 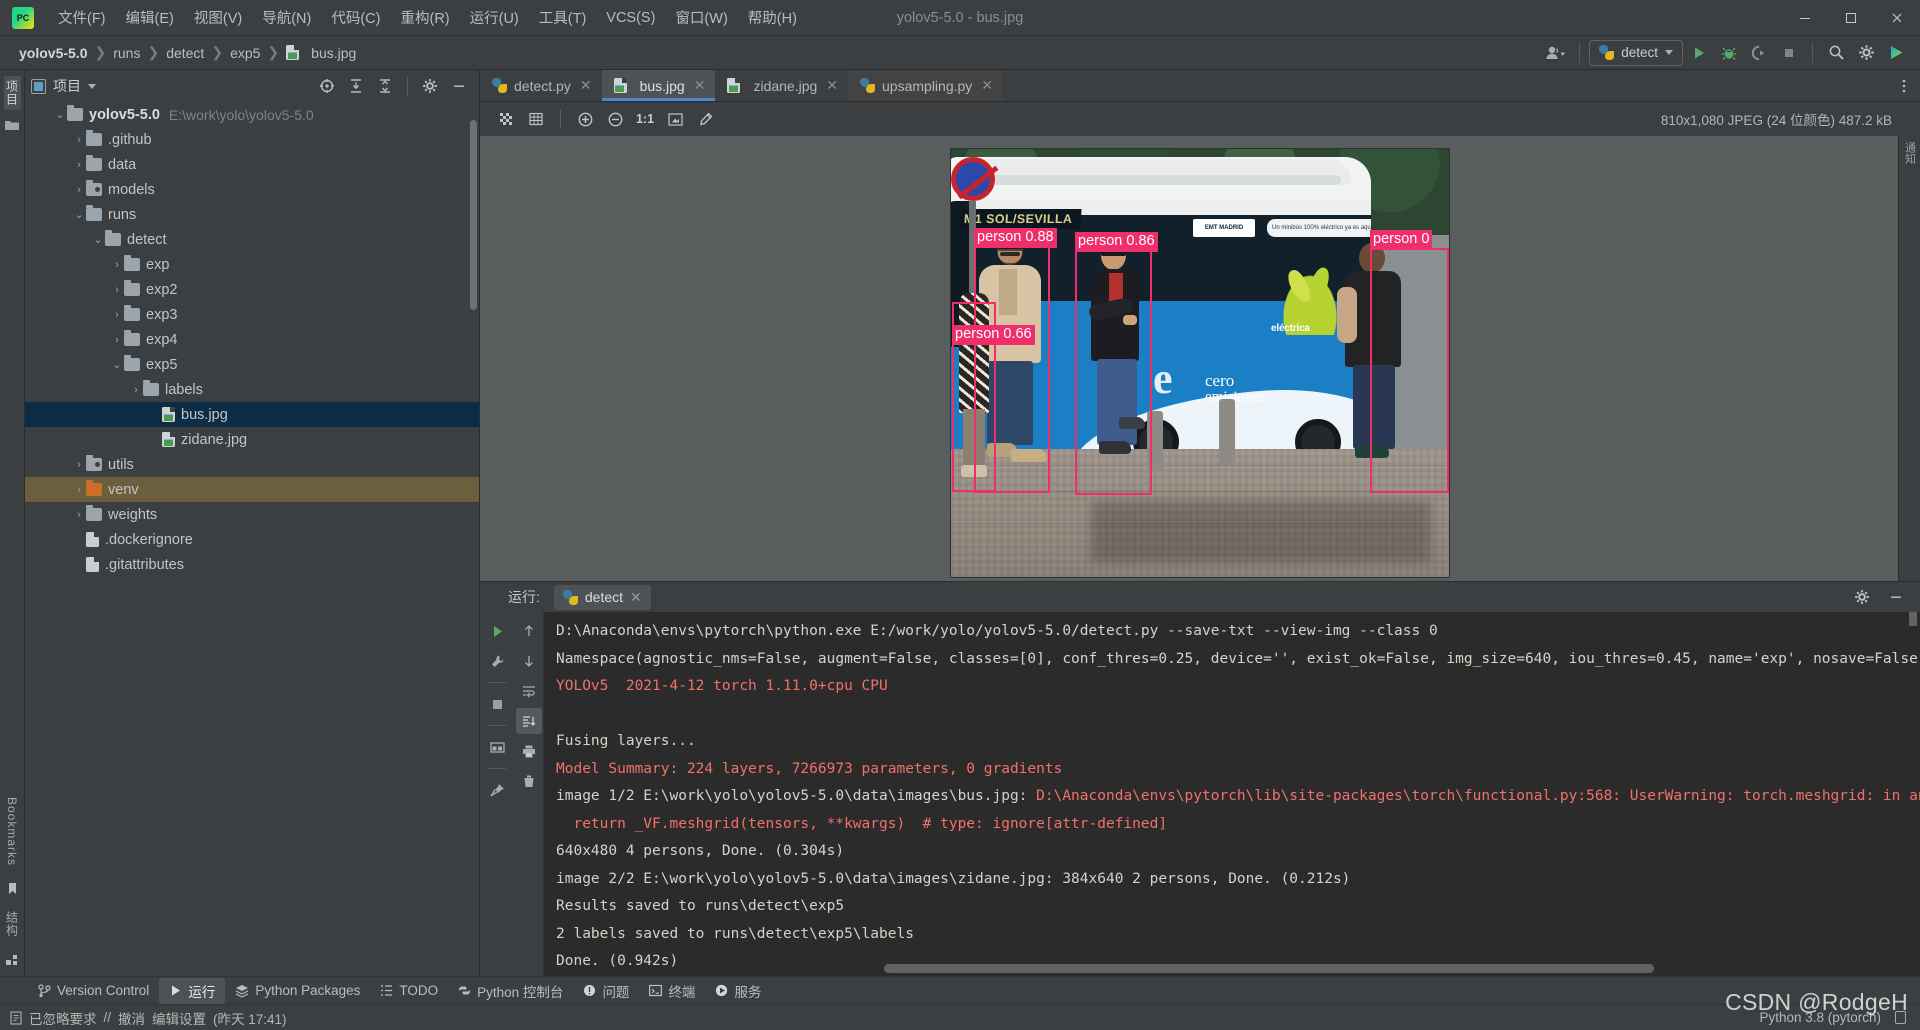 I want to click on tree-row: › models, so click(x=252, y=189).